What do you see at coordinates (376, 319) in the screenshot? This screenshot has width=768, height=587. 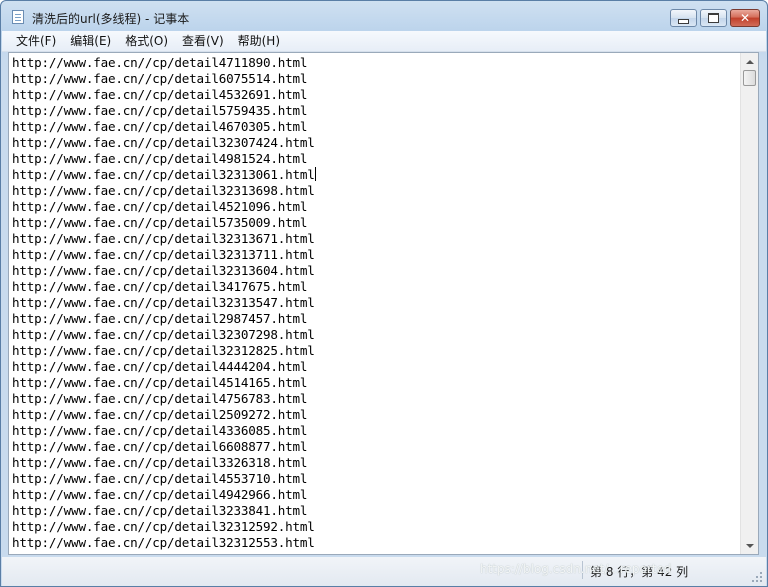 I see `text-line: http://www.fae.cn//cp/detail2987457.html` at bounding box center [376, 319].